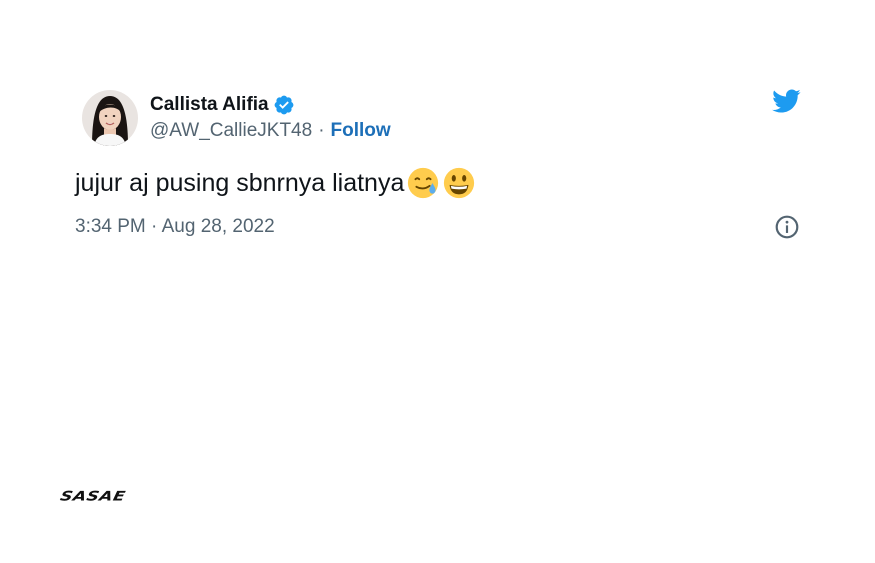  I want to click on name-row: Callista Alifia, so click(270, 105).